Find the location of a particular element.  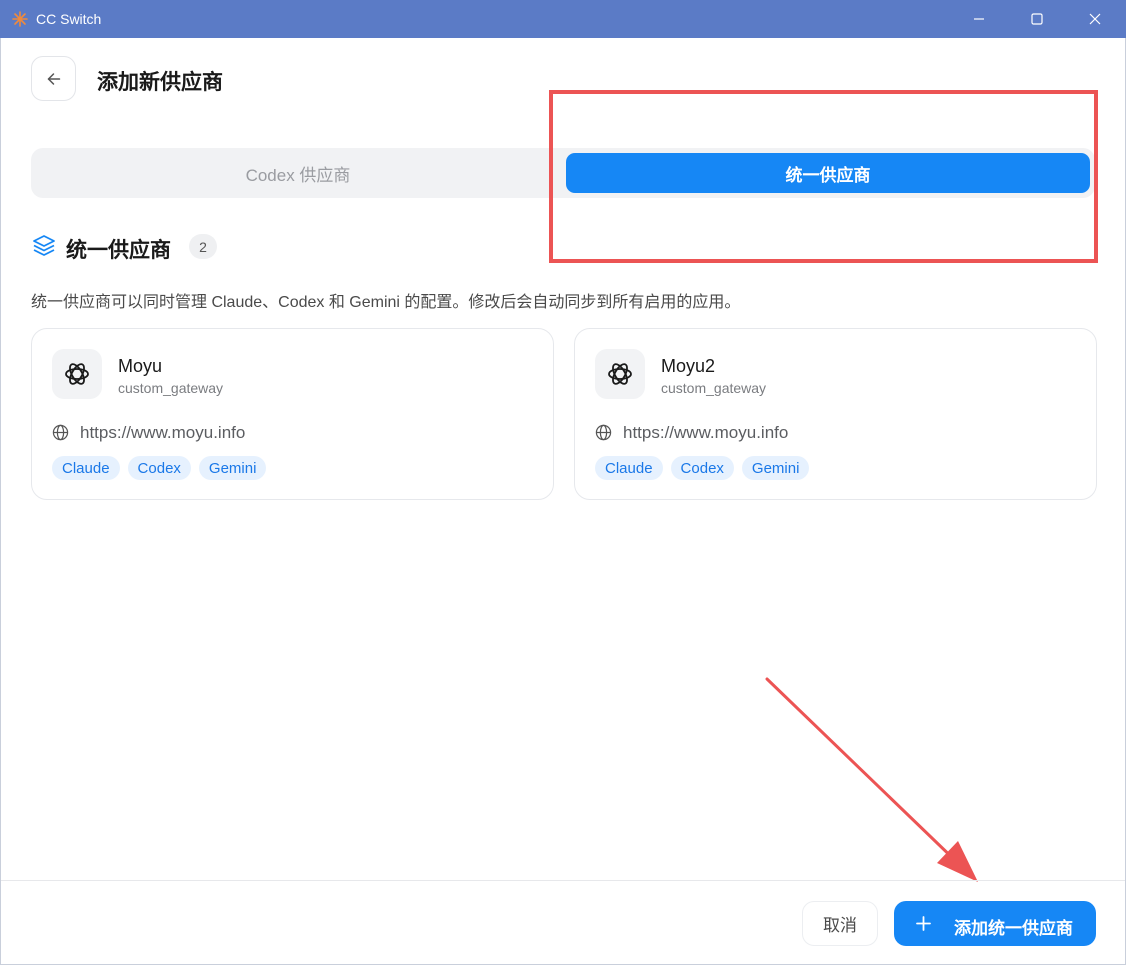

arrow-left-icon is located at coordinates (53, 78).